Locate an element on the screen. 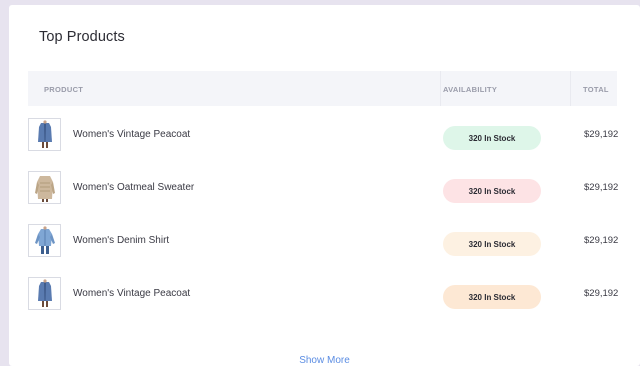 Image resolution: width=640 pixels, height=366 pixels. sweater-photo-icon is located at coordinates (44, 188).